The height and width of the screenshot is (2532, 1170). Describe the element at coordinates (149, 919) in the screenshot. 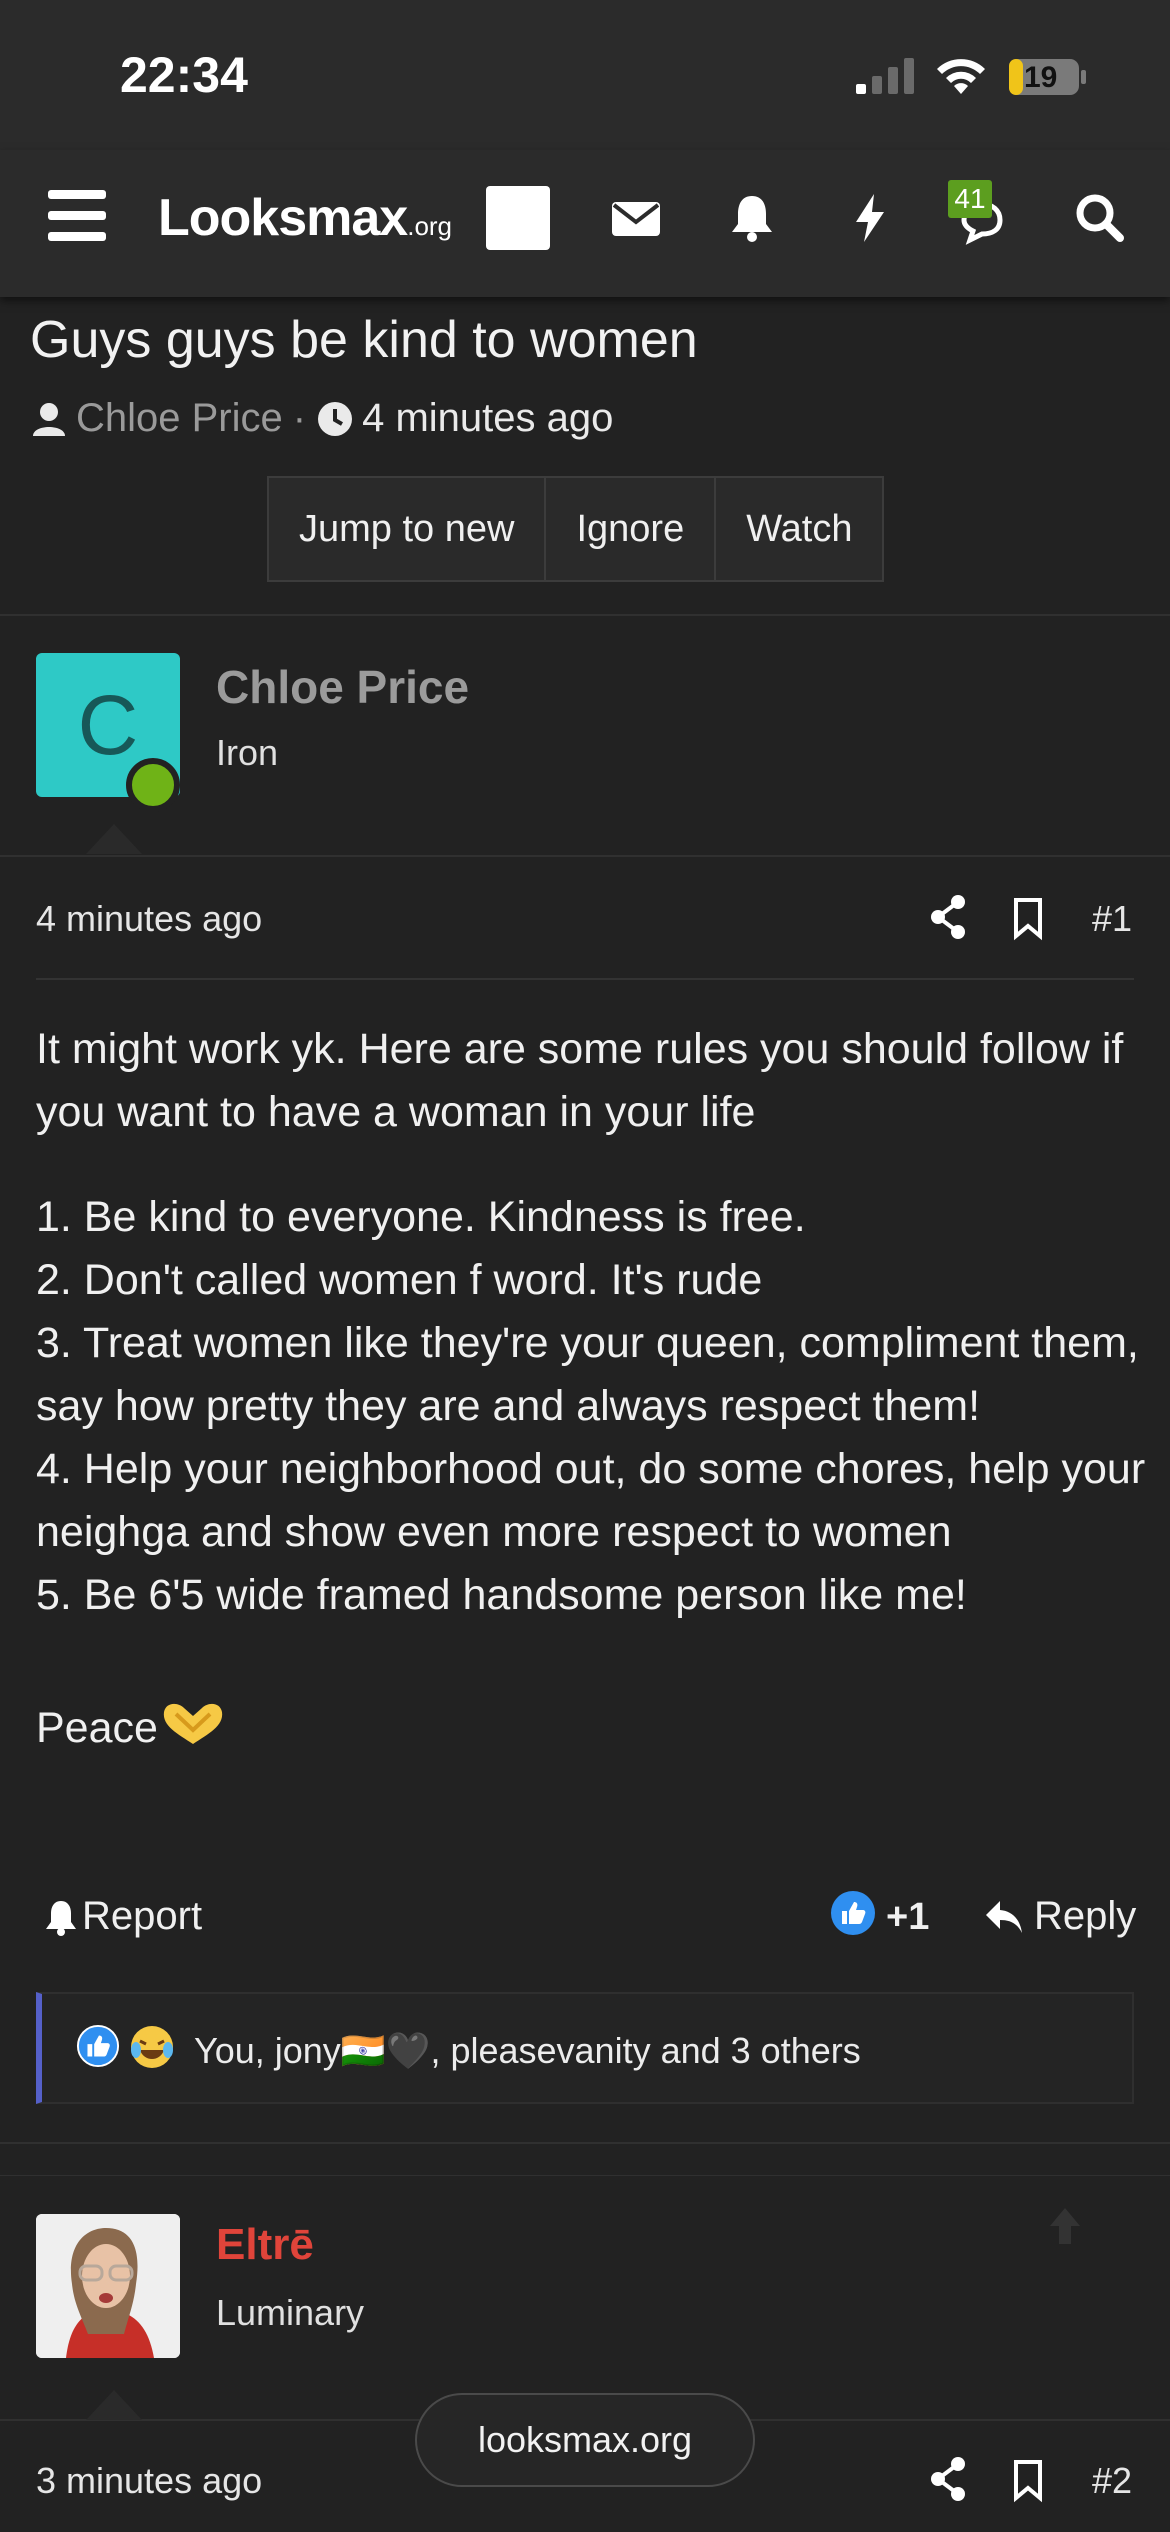

I see `post-1-date: 4 minutes ago` at that location.